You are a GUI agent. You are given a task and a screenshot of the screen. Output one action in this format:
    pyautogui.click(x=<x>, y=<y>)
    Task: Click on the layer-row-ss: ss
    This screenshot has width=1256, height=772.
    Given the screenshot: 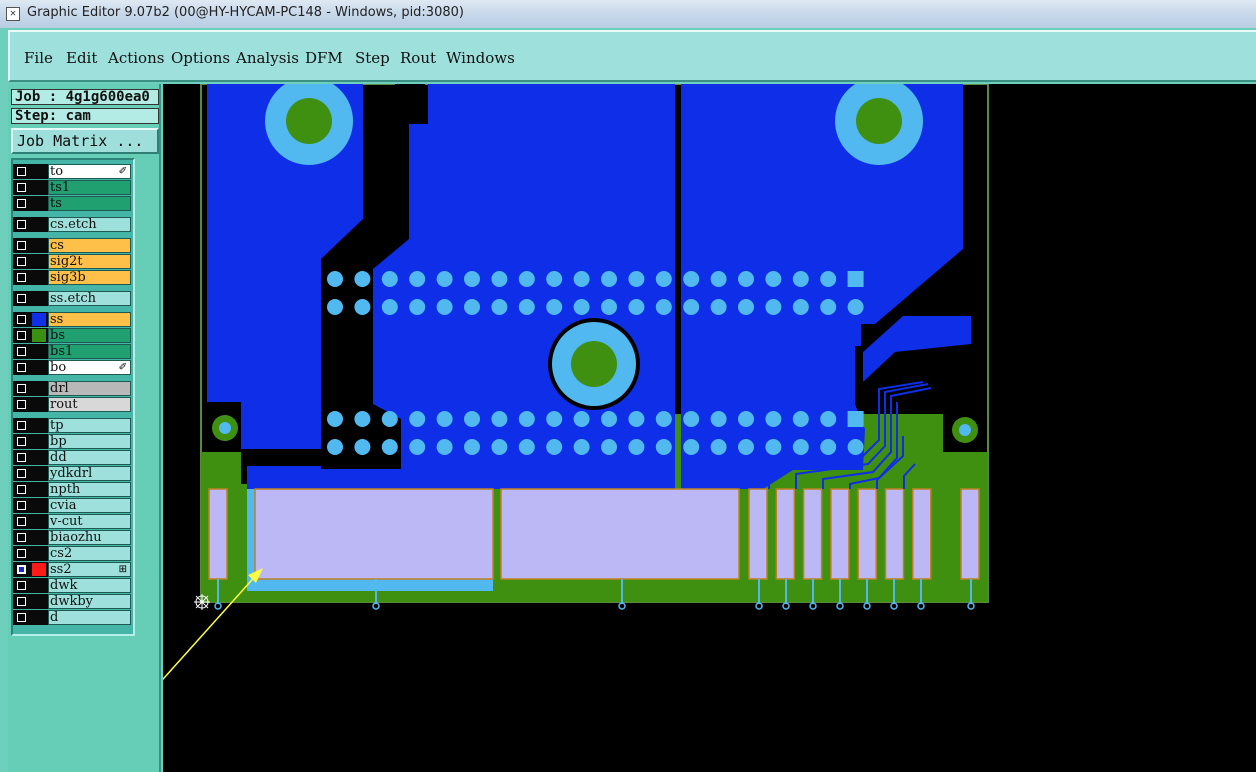 What is the action you would take?
    pyautogui.click(x=72, y=319)
    